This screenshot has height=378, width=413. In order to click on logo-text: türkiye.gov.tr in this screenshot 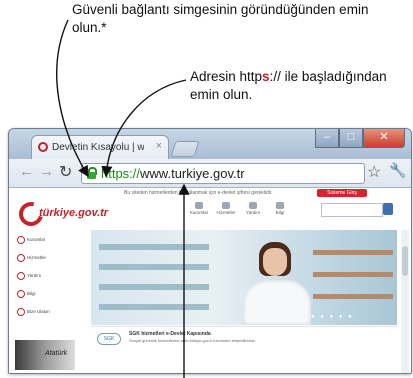, I will do `click(74, 213)`.